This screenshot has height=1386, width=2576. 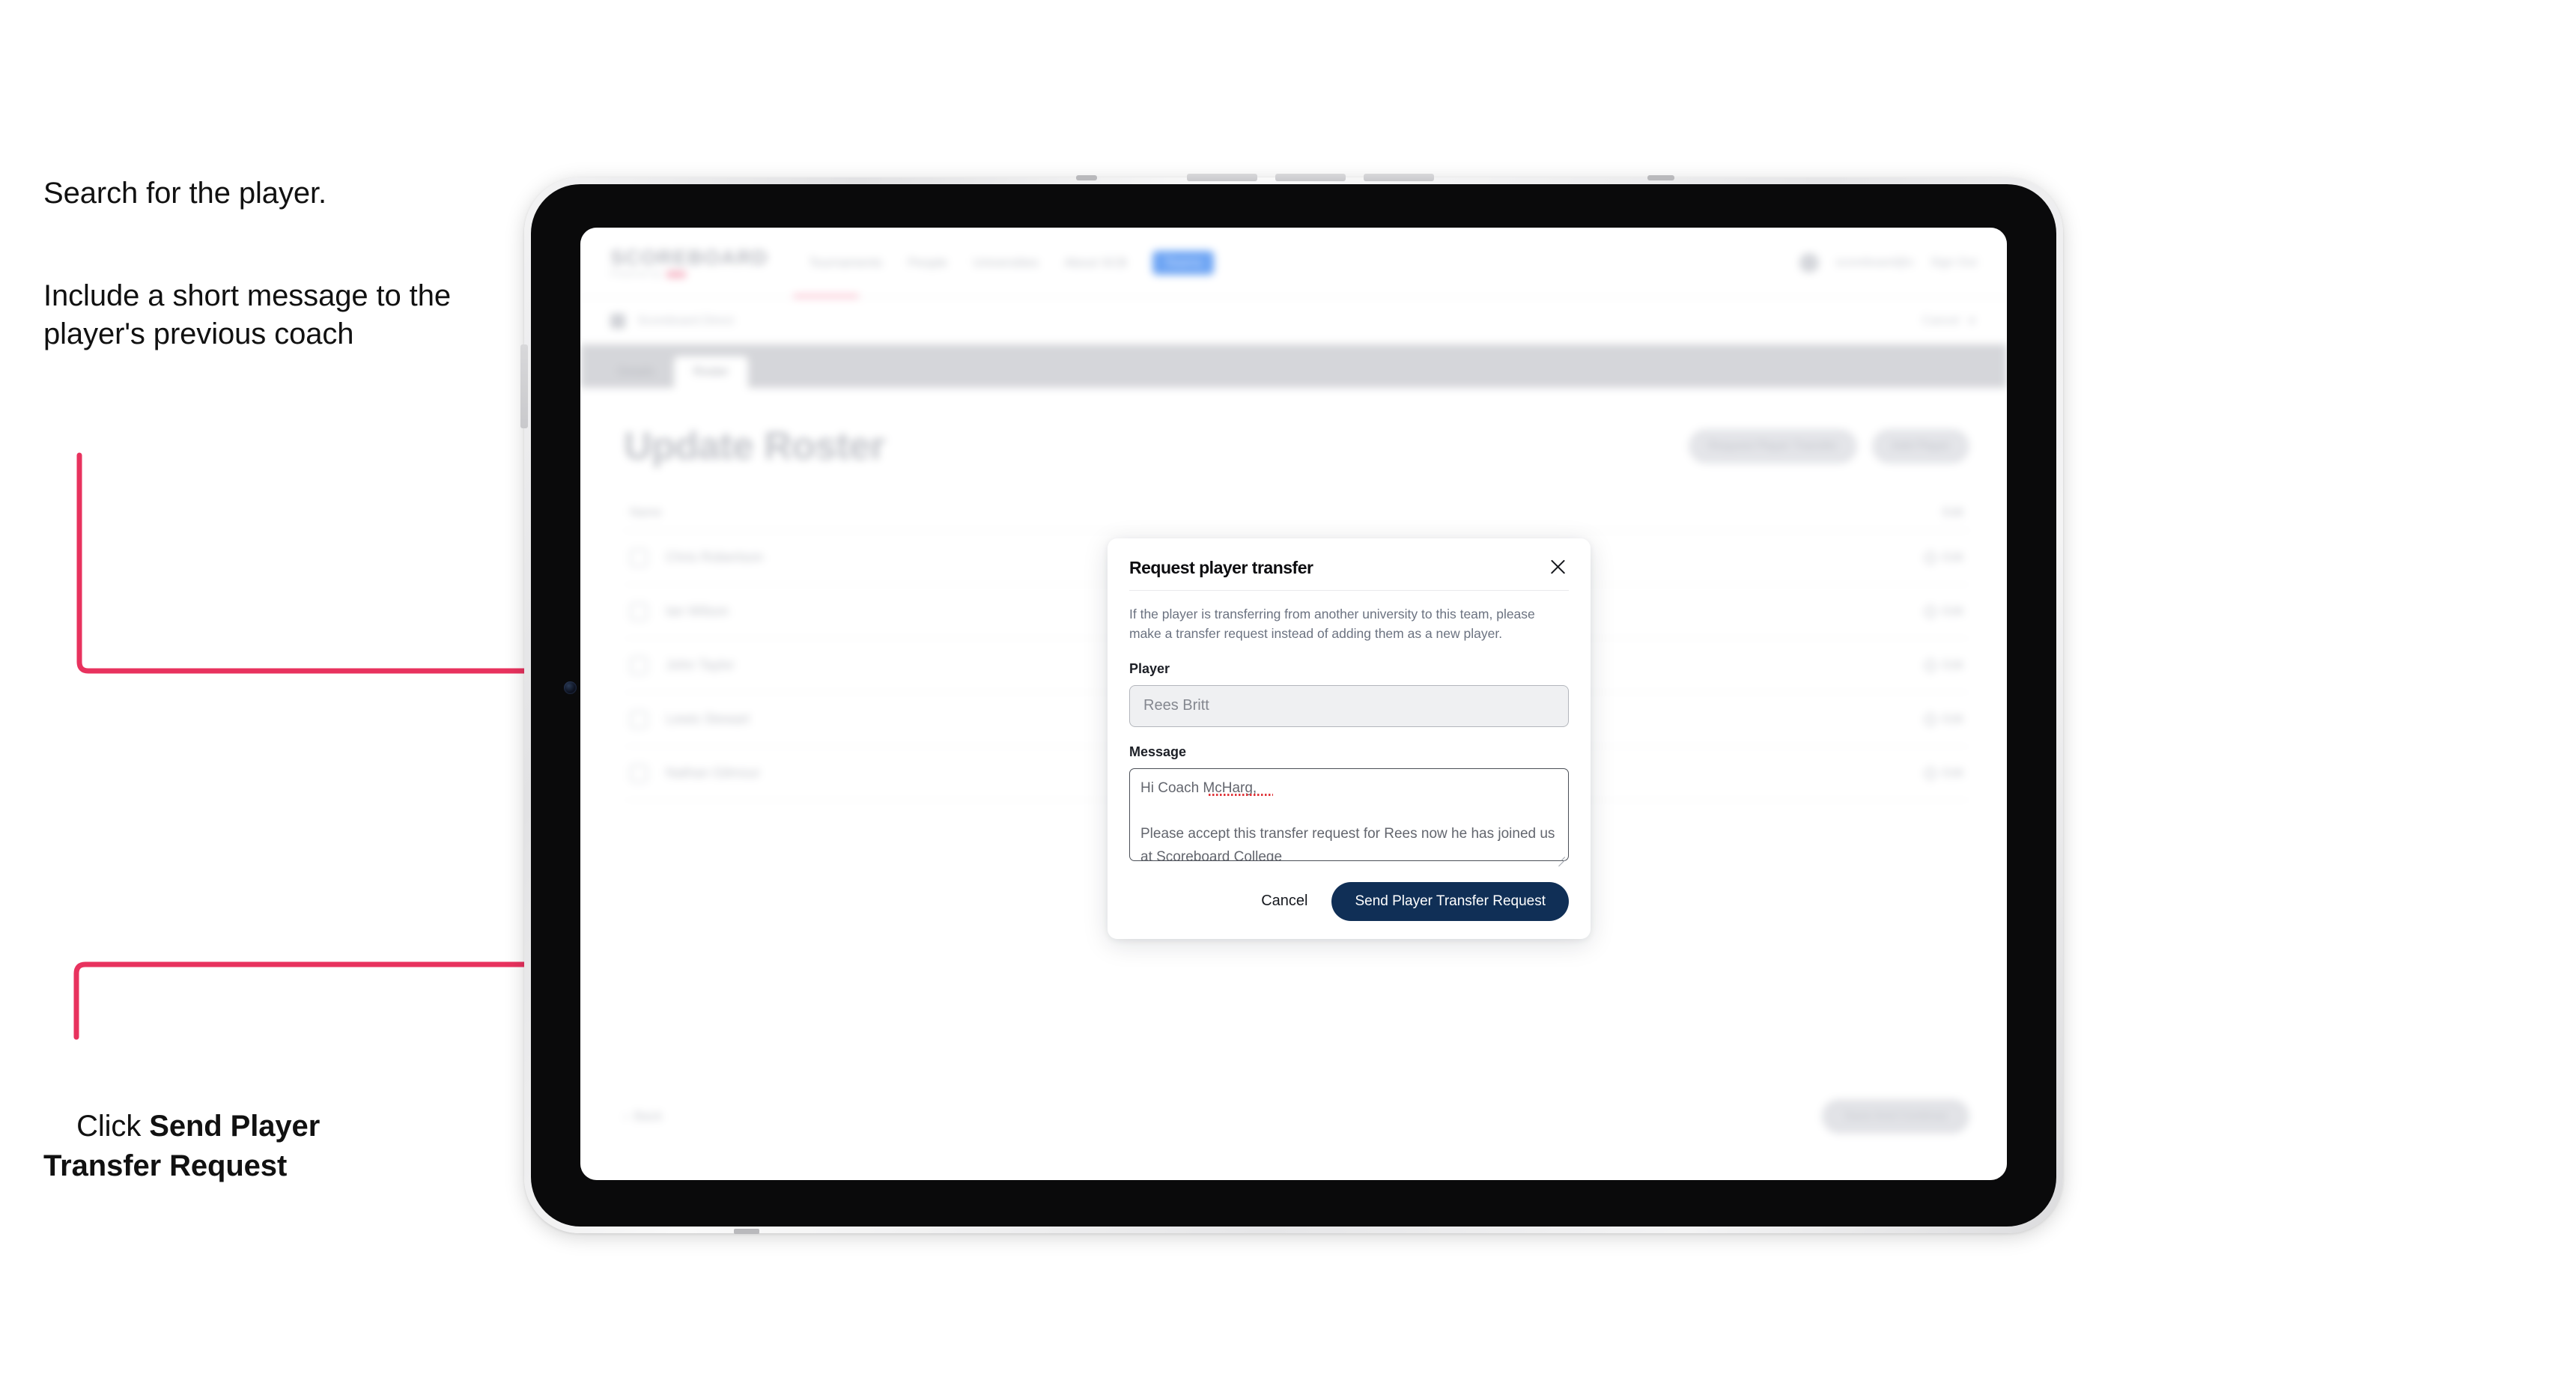 What do you see at coordinates (617, 321) in the screenshot?
I see `team-badge-icon` at bounding box center [617, 321].